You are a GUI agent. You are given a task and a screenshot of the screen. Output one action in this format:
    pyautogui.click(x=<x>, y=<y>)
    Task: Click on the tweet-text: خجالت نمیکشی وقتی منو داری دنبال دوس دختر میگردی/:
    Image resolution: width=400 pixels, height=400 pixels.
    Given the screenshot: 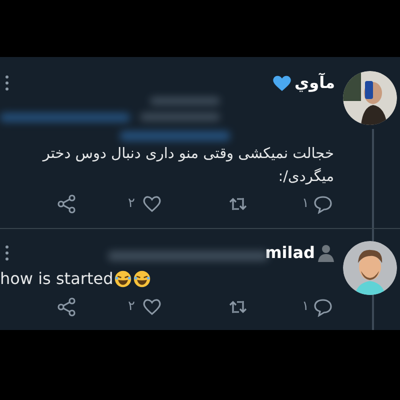 What is the action you would take?
    pyautogui.click(x=187, y=166)
    